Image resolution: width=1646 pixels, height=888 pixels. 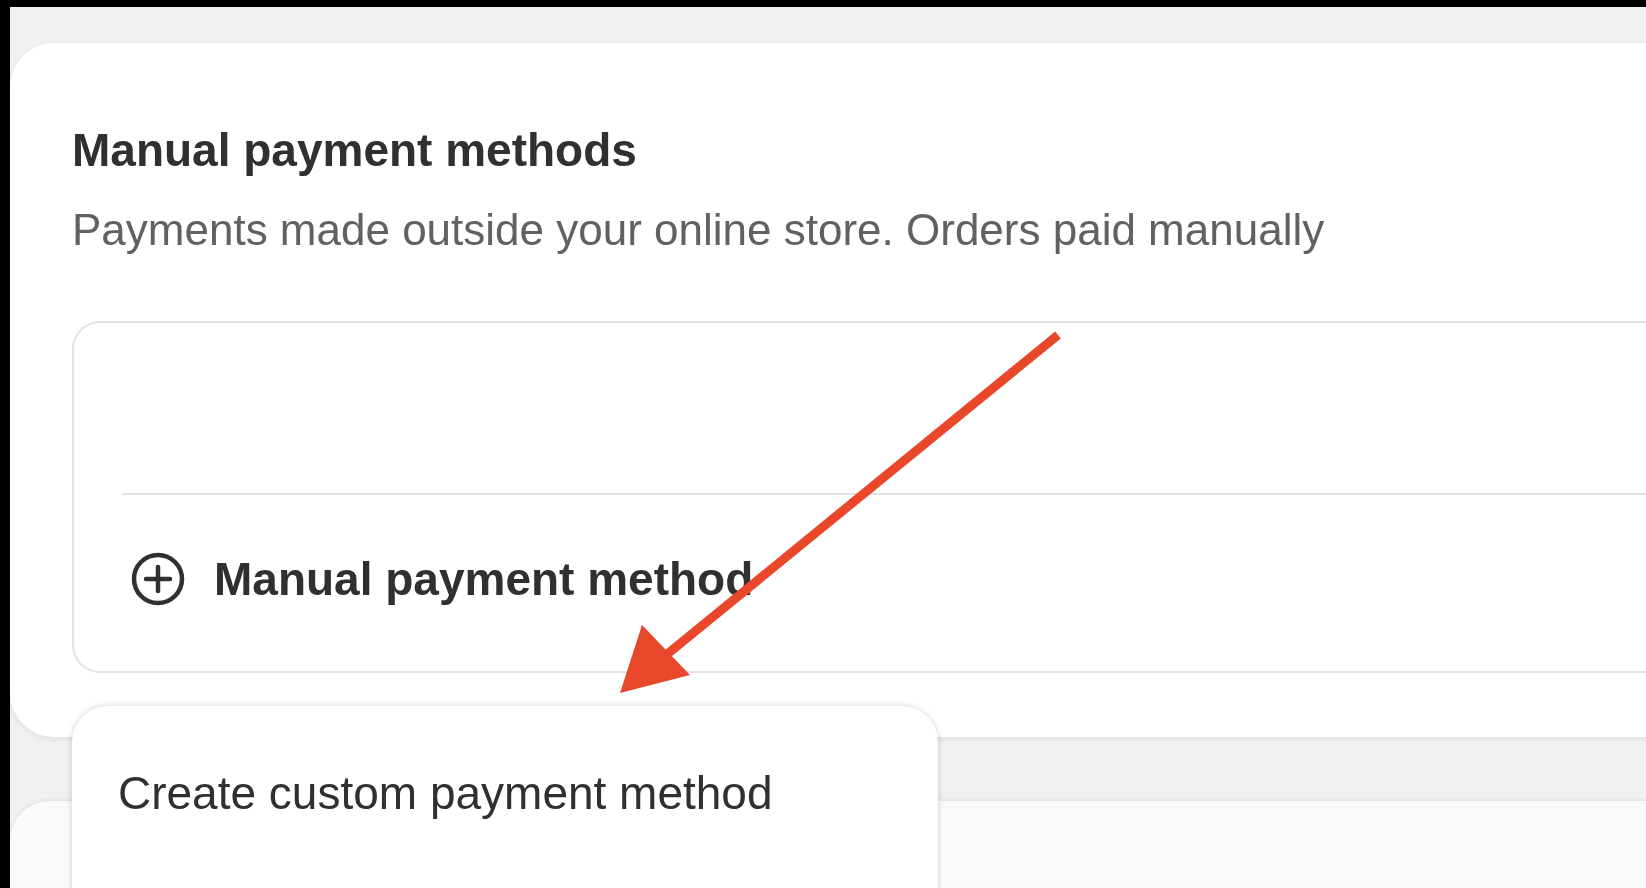 What do you see at coordinates (158, 579) in the screenshot?
I see `plus-circle-icon` at bounding box center [158, 579].